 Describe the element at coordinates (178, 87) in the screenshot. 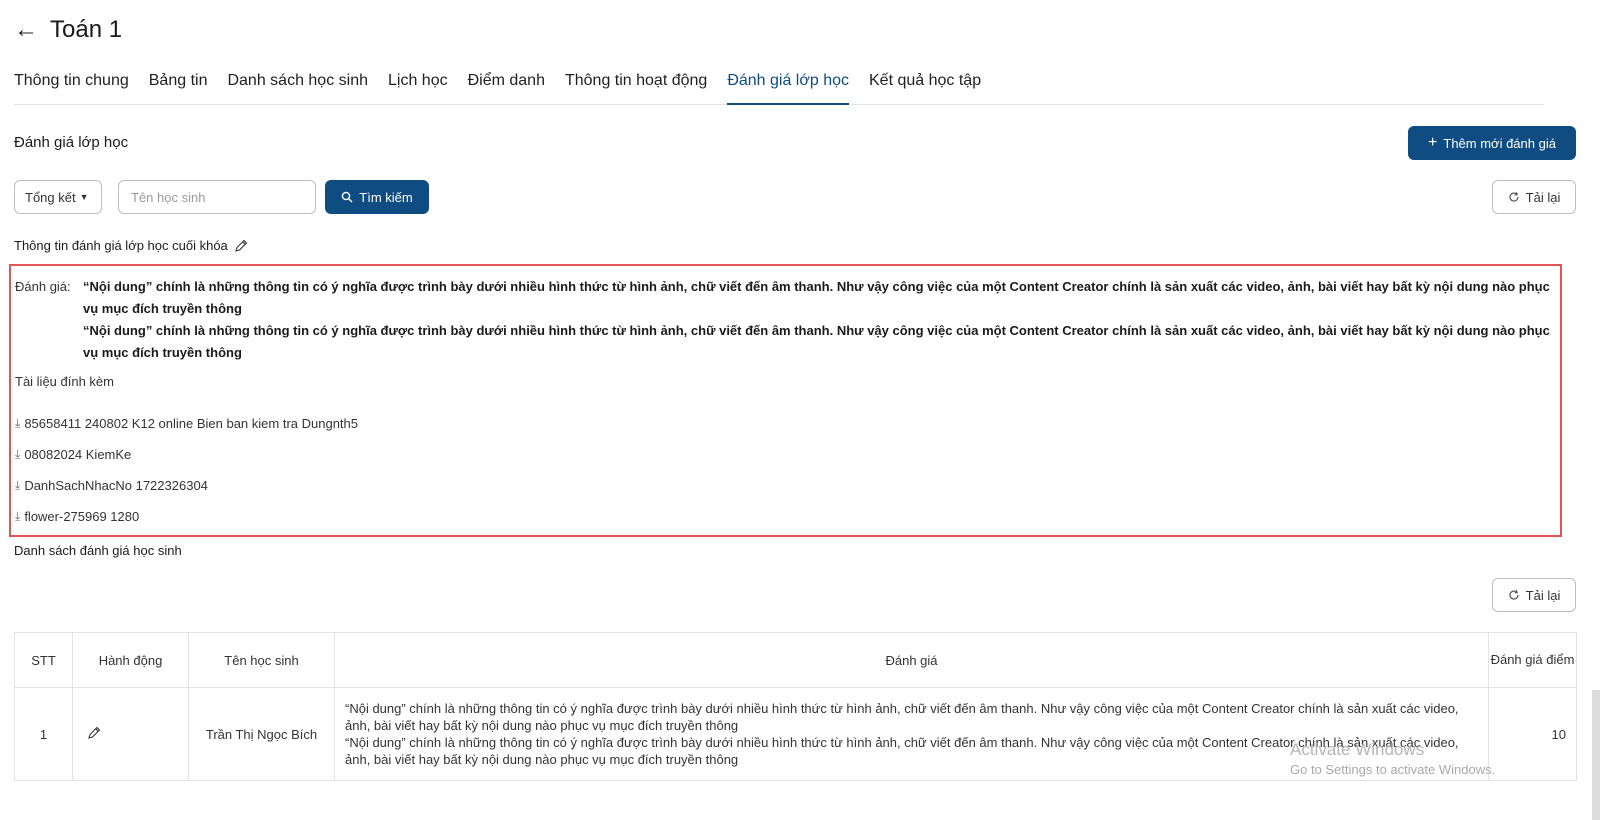

I see `tab-news: Bảng tin` at that location.